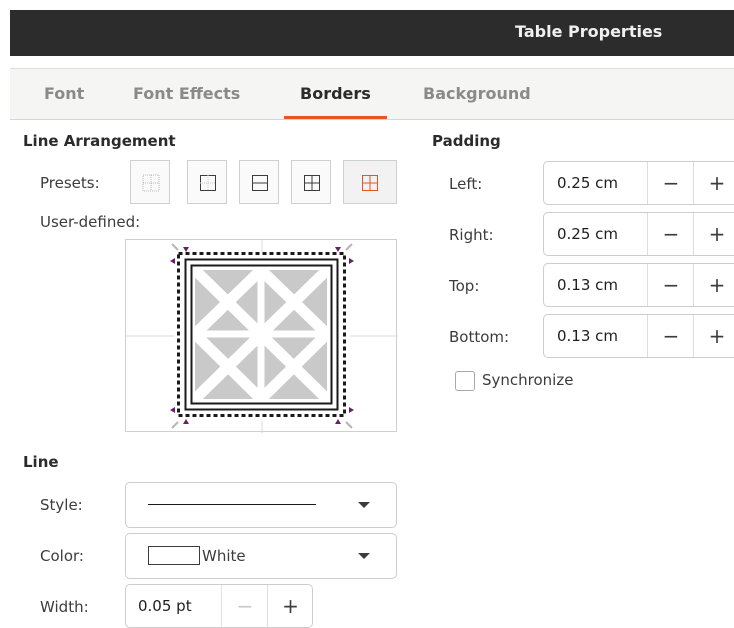  I want to click on padding-bottom-increment-button: +, so click(713, 336).